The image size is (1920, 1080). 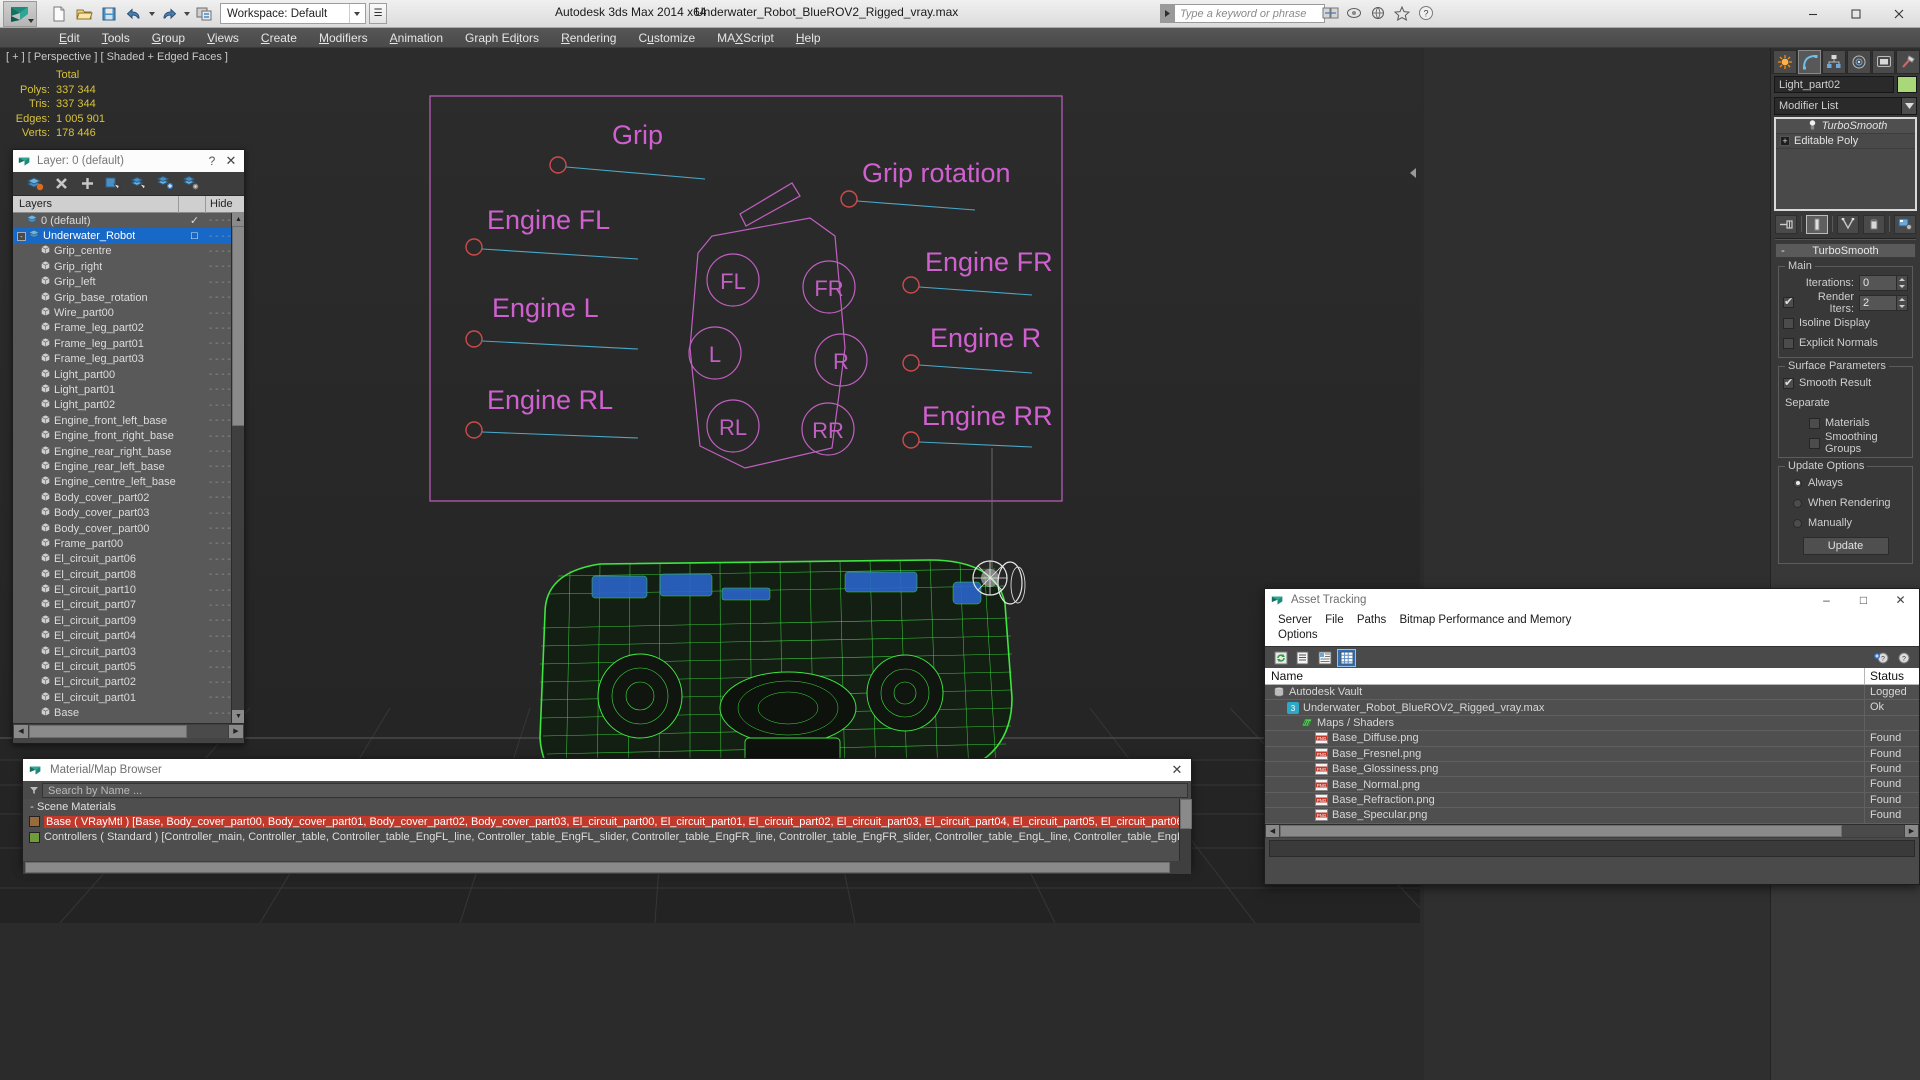 I want to click on command-panel: Light_part02 Modifier List TurboSmooth +, so click(x=1845, y=564).